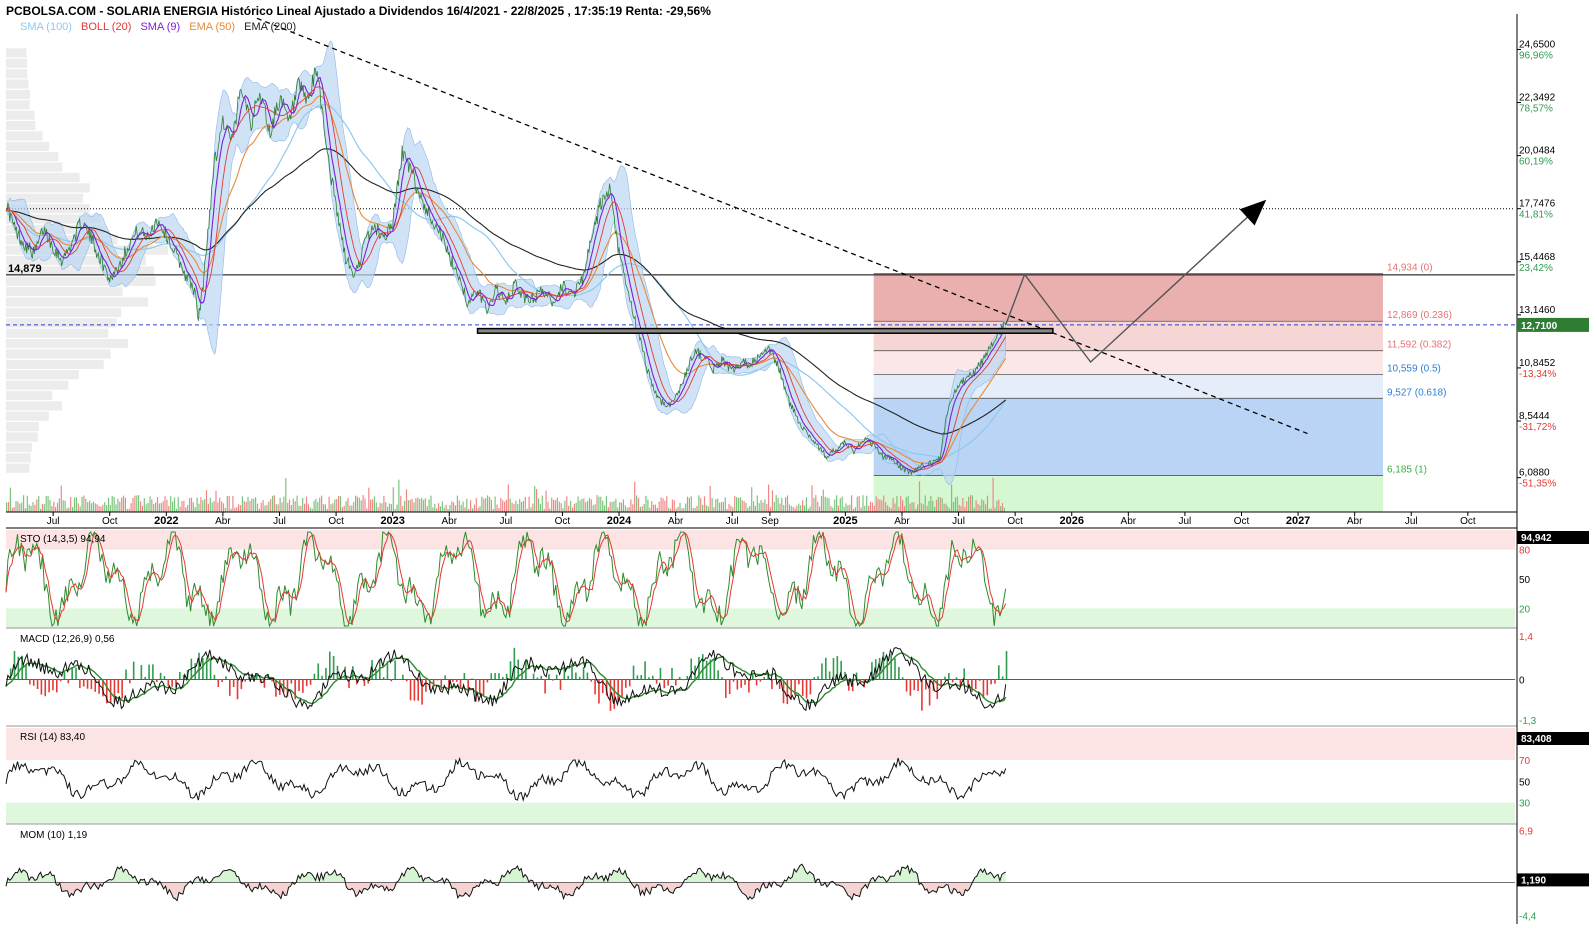 This screenshot has height=942, width=1591. Describe the element at coordinates (1537, 151) in the screenshot. I see `price-tick-label: 20,0484` at that location.